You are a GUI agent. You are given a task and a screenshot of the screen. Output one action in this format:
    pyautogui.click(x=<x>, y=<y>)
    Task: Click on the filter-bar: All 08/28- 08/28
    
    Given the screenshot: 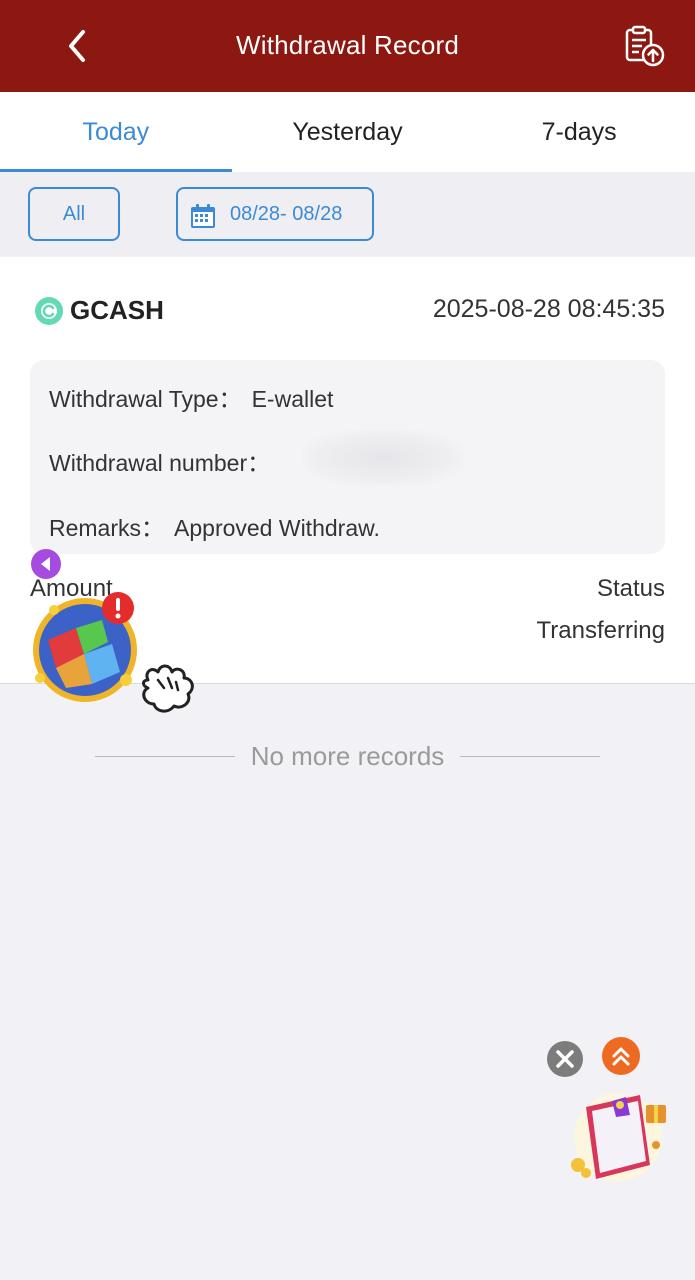 What is the action you would take?
    pyautogui.click(x=347, y=214)
    